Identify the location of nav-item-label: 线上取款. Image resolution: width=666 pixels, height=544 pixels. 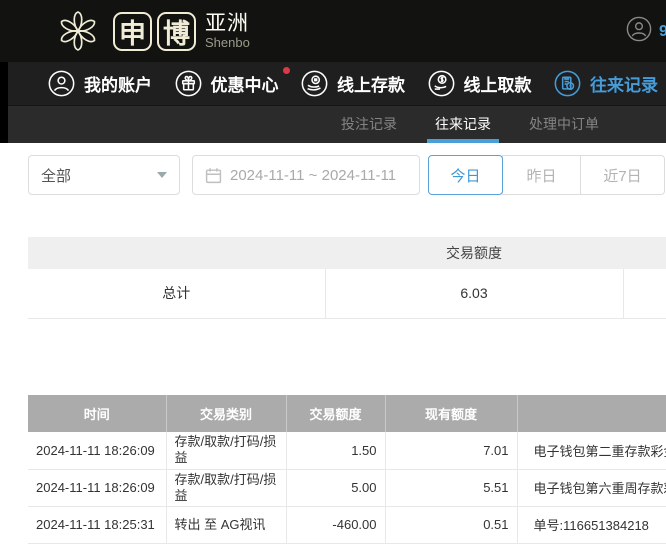
(497, 85).